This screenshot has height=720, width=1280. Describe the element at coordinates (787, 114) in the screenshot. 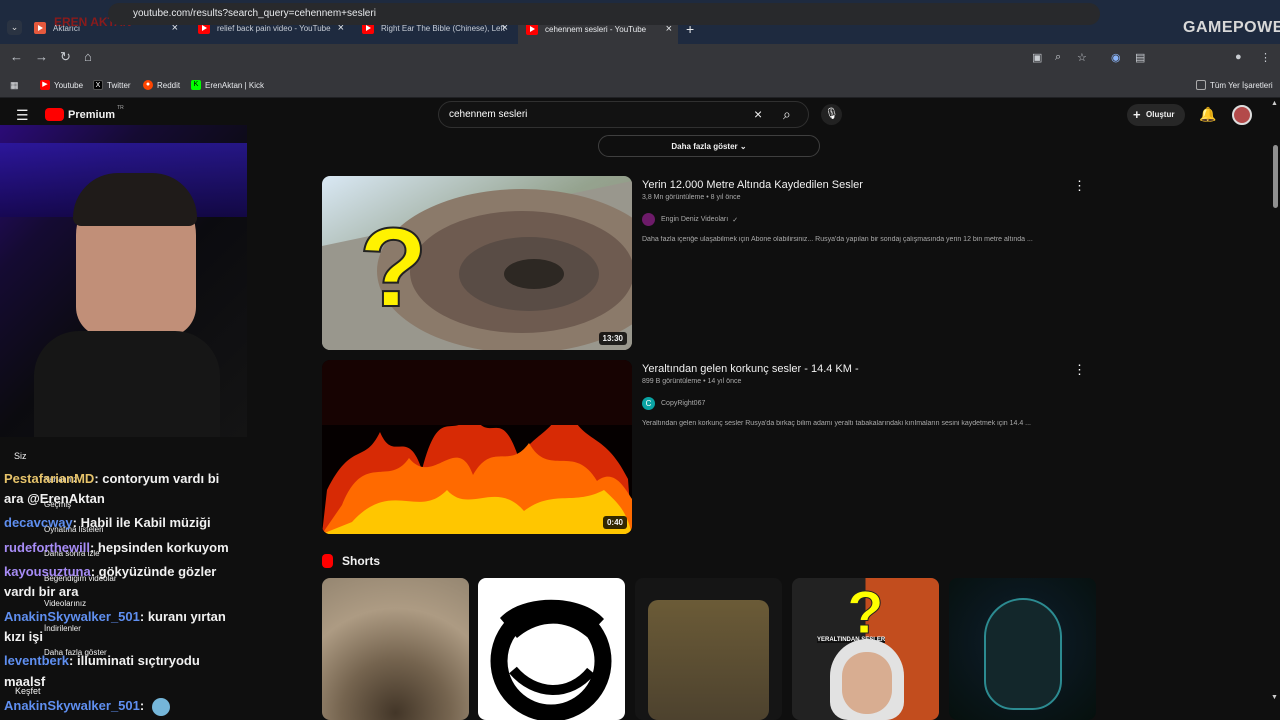

I see `search-icon: ⌕` at that location.